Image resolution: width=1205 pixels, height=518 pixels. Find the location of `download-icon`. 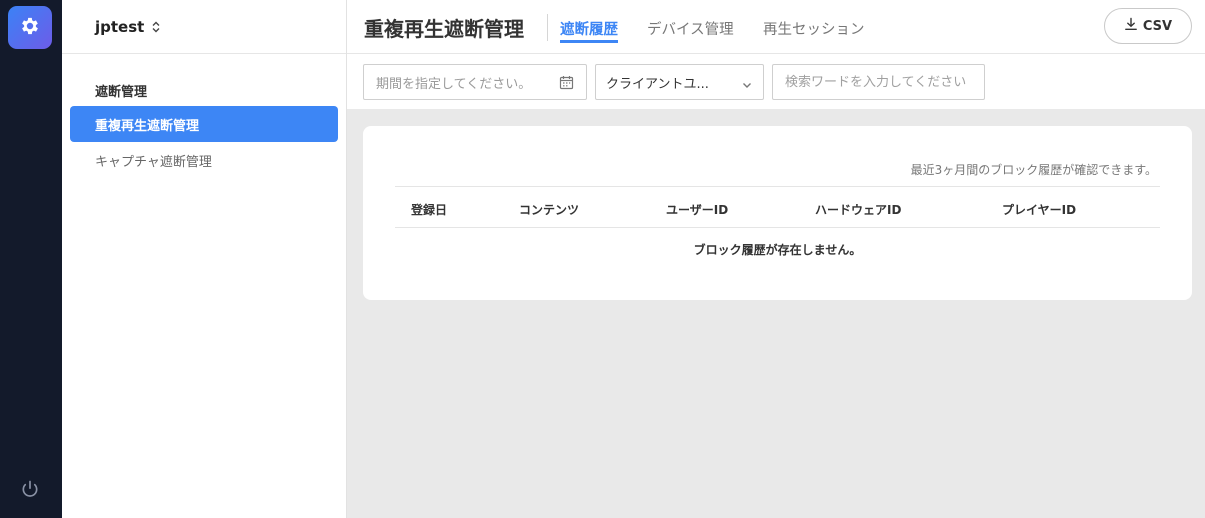

download-icon is located at coordinates (1131, 26).